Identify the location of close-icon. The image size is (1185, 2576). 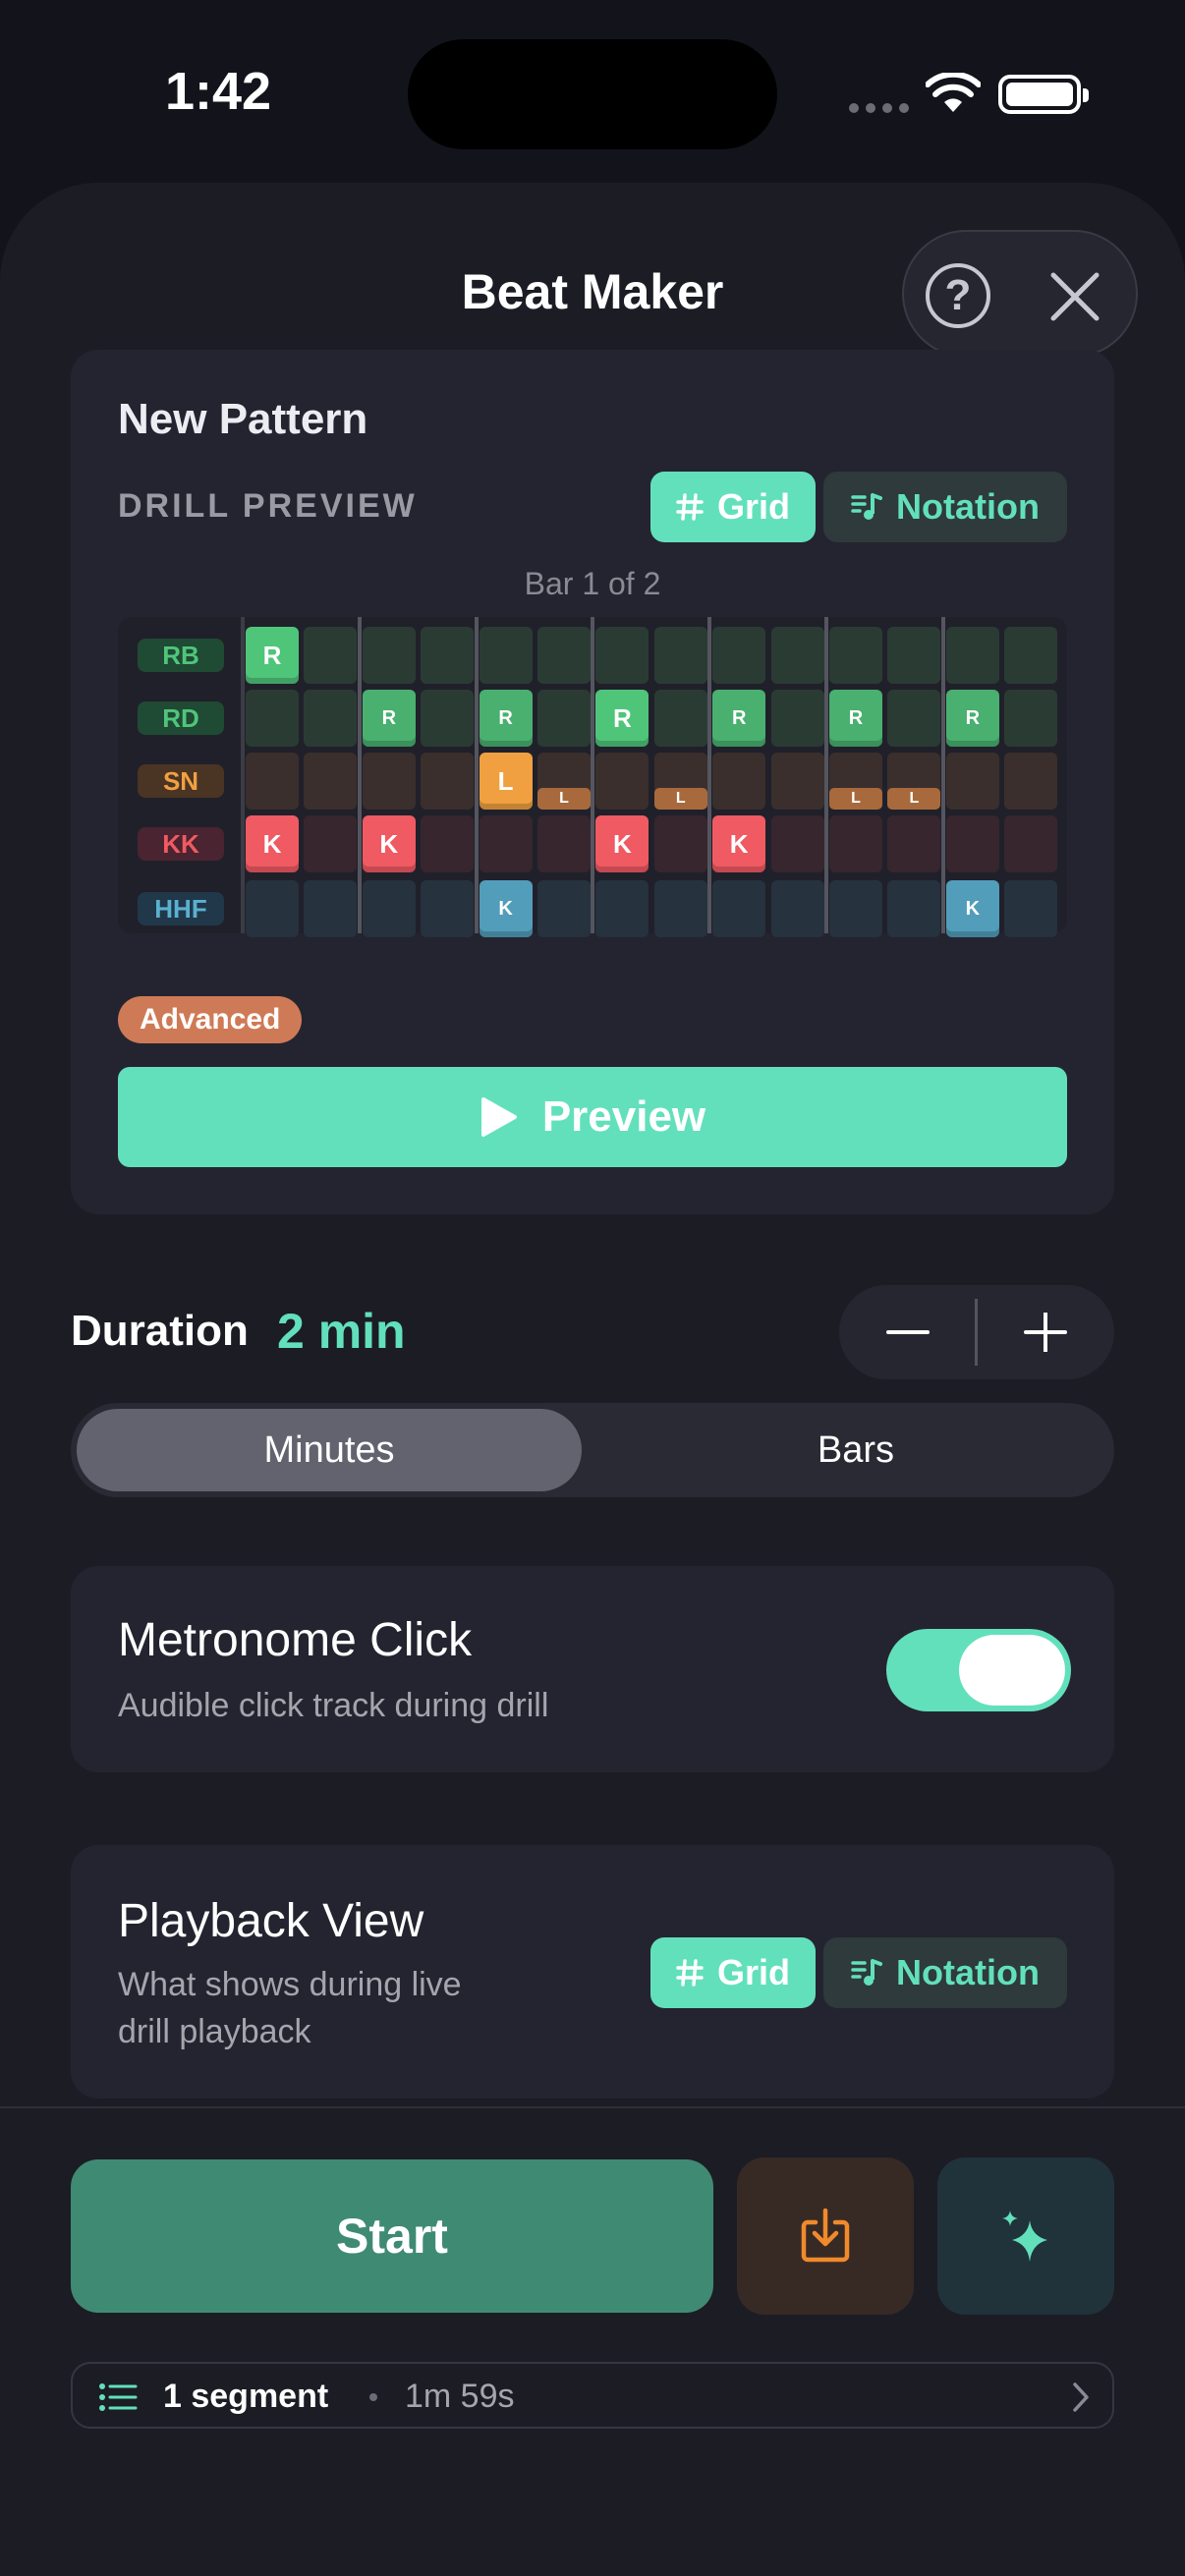
(1075, 296).